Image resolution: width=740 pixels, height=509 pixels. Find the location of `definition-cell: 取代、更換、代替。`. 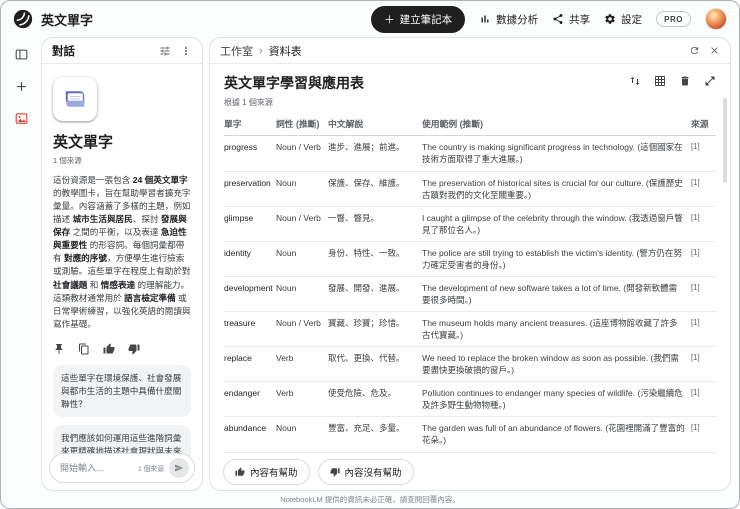

definition-cell: 取代、更換、代替。 is located at coordinates (375, 364).